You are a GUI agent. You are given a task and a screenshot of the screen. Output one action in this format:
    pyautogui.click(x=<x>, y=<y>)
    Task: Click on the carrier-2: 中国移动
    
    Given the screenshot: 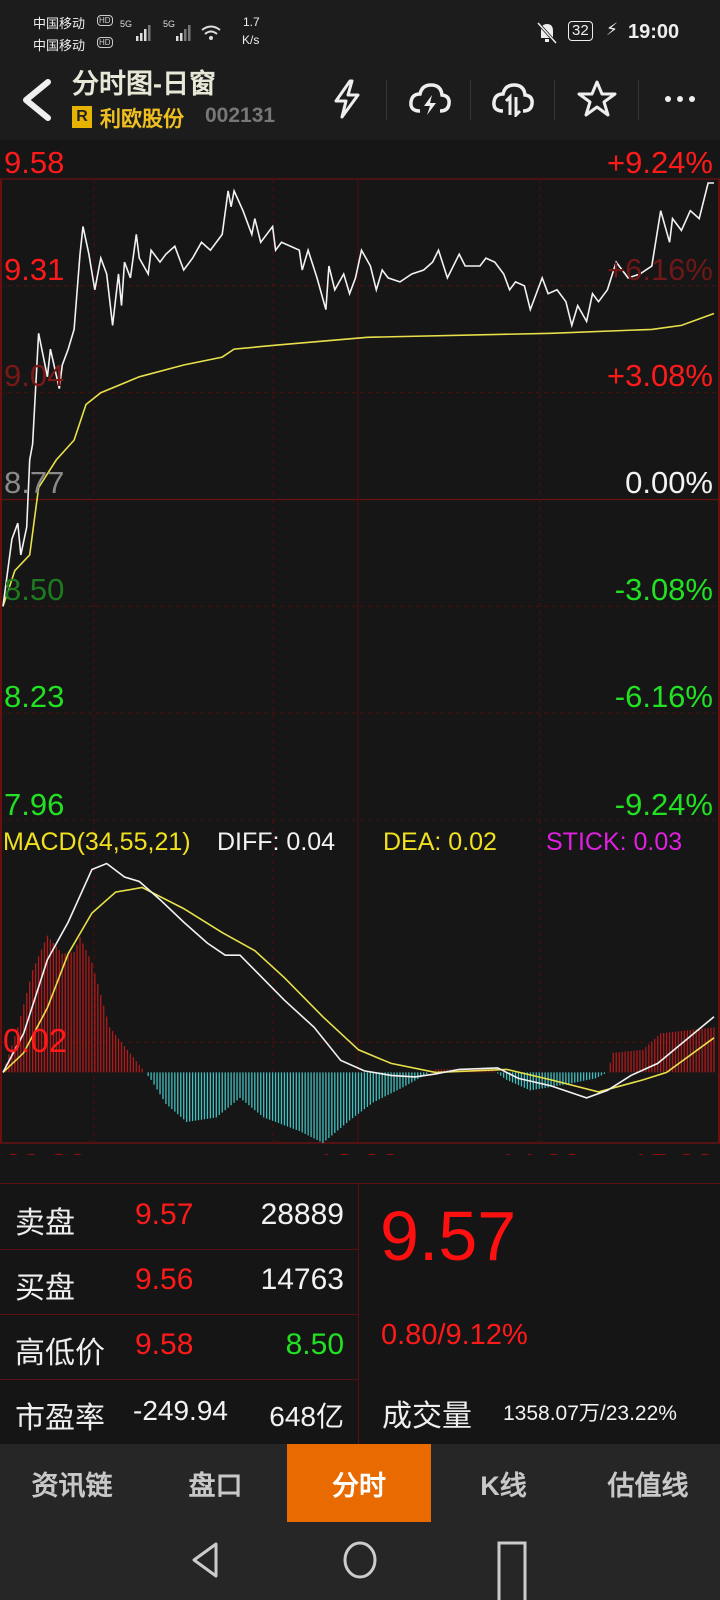 What is the action you would take?
    pyautogui.click(x=59, y=45)
    